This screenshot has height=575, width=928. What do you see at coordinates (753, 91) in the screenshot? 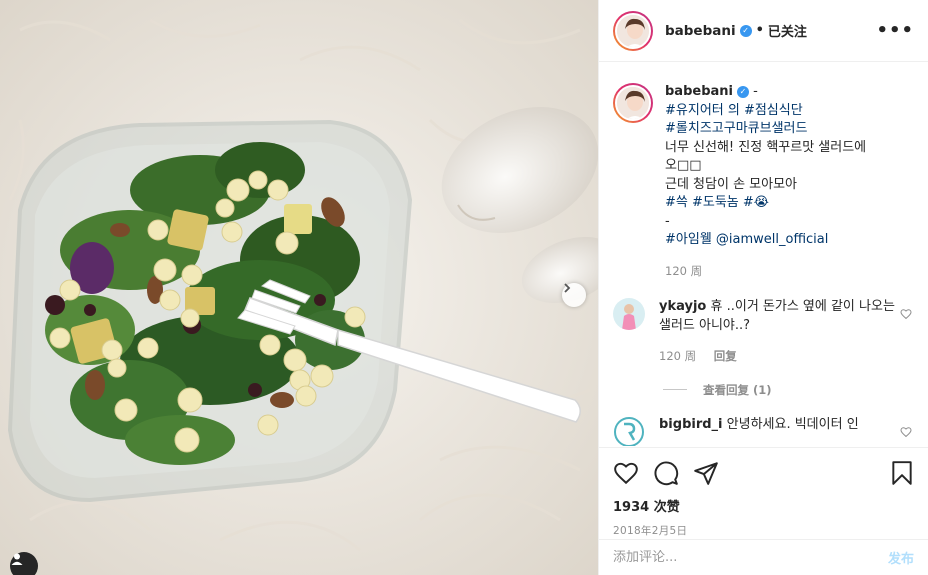
I see `caption-suffix: -` at bounding box center [753, 91].